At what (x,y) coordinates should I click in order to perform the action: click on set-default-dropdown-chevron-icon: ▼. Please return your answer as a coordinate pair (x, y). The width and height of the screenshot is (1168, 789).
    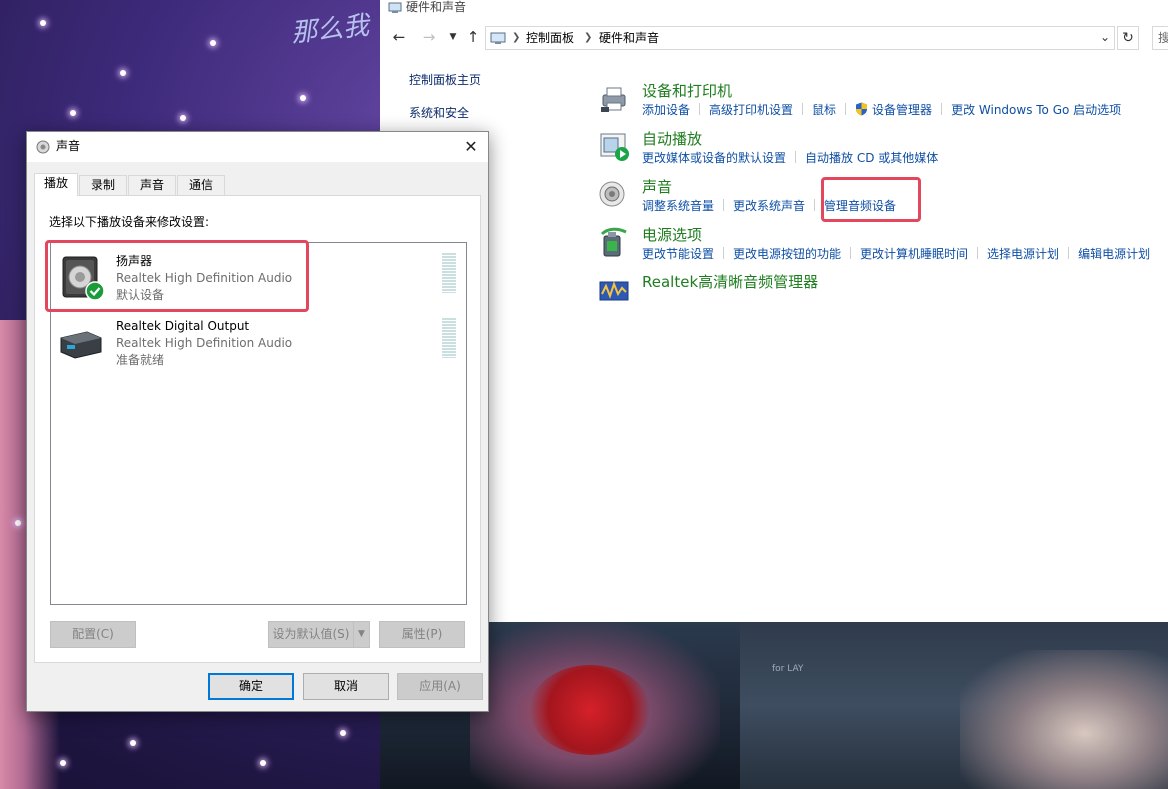
    Looking at the image, I should click on (361, 634).